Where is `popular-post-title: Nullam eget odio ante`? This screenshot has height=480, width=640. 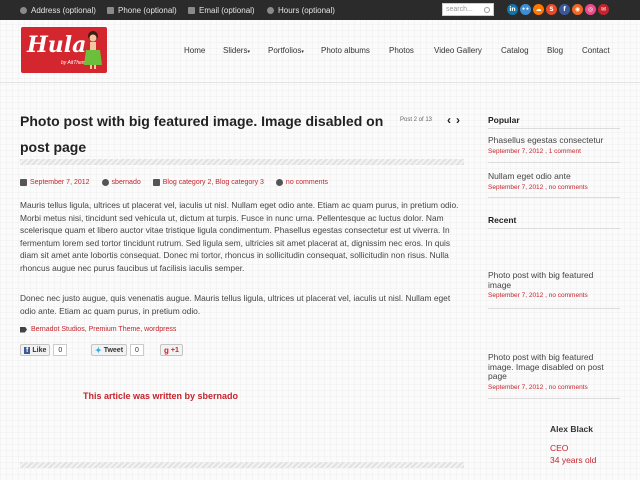
popular-post-title: Nullam eget odio ante is located at coordinates (553, 176).